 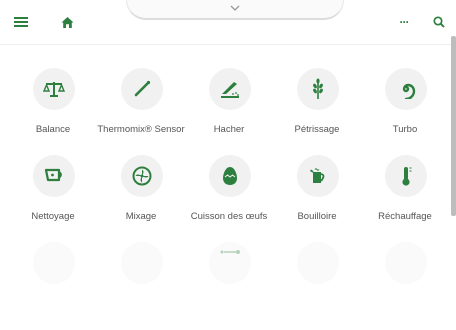 What do you see at coordinates (318, 176) in the screenshot?
I see `kettle-icon` at bounding box center [318, 176].